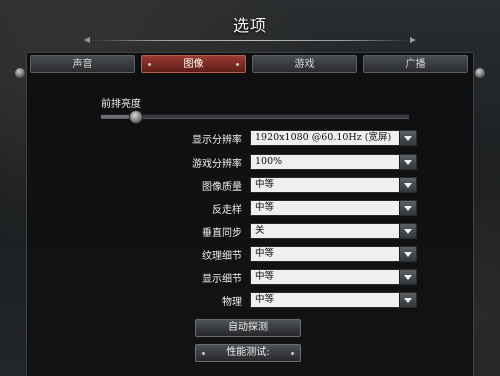 This screenshot has height=376, width=500. I want to click on setting-label: 反走样, so click(227, 210).